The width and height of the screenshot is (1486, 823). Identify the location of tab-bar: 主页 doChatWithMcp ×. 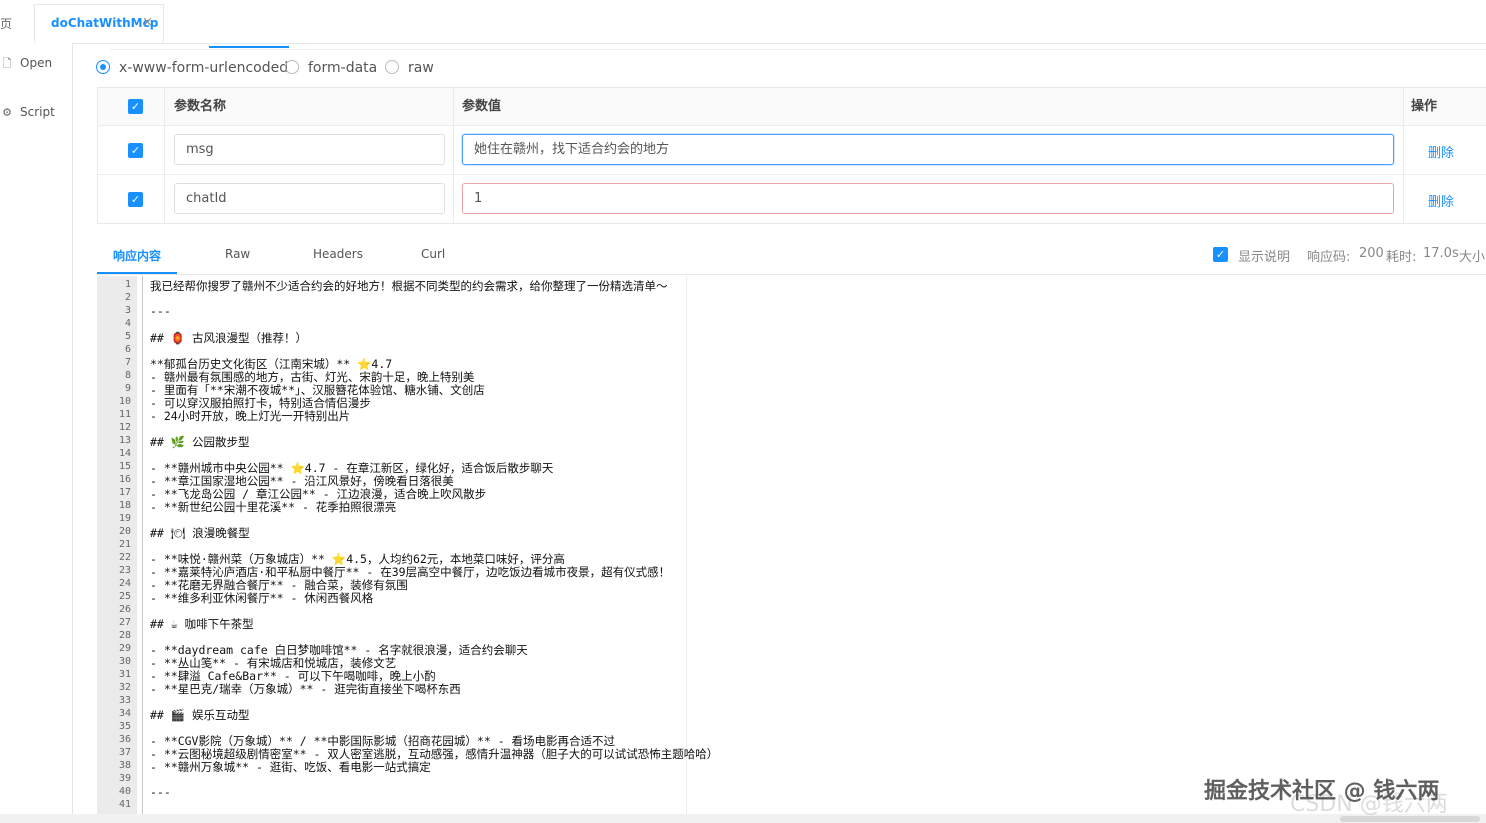
(743, 22).